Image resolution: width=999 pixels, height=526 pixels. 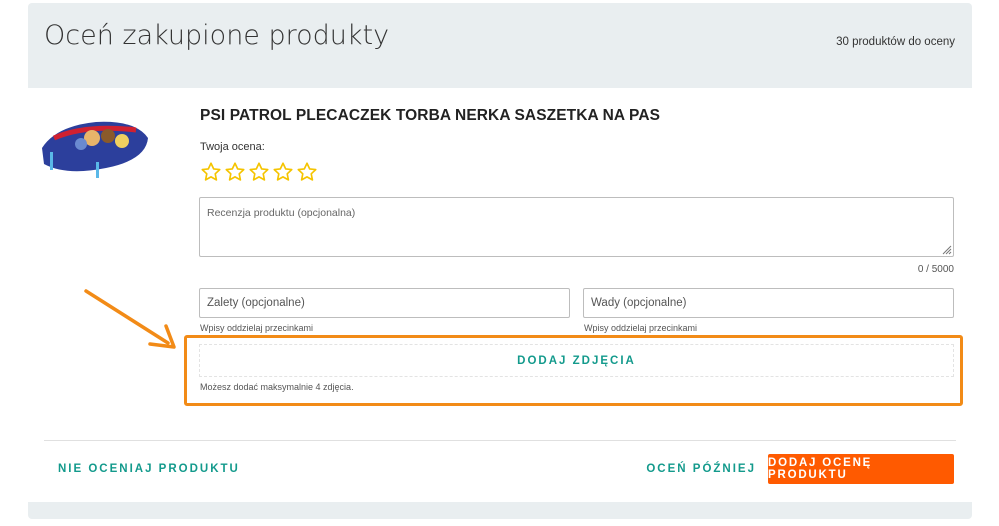 I want to click on rate-later-button: OCEŃ PÓŹNIEJ, so click(x=701, y=469).